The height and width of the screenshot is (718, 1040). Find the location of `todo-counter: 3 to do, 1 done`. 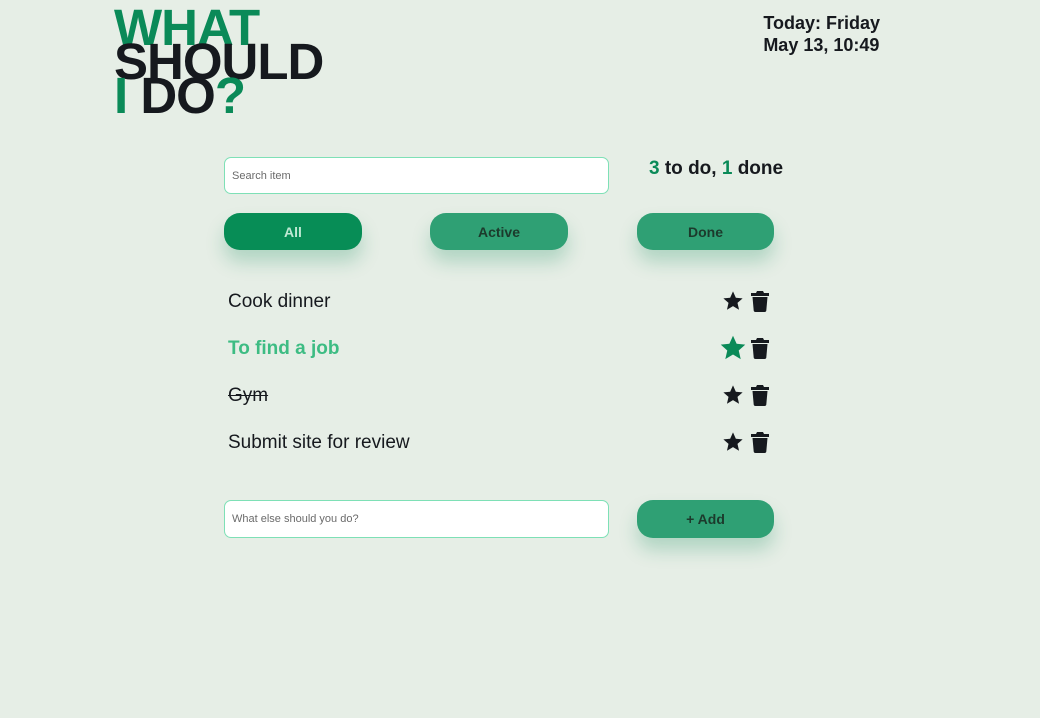

todo-counter: 3 to do, 1 done is located at coordinates (716, 169).